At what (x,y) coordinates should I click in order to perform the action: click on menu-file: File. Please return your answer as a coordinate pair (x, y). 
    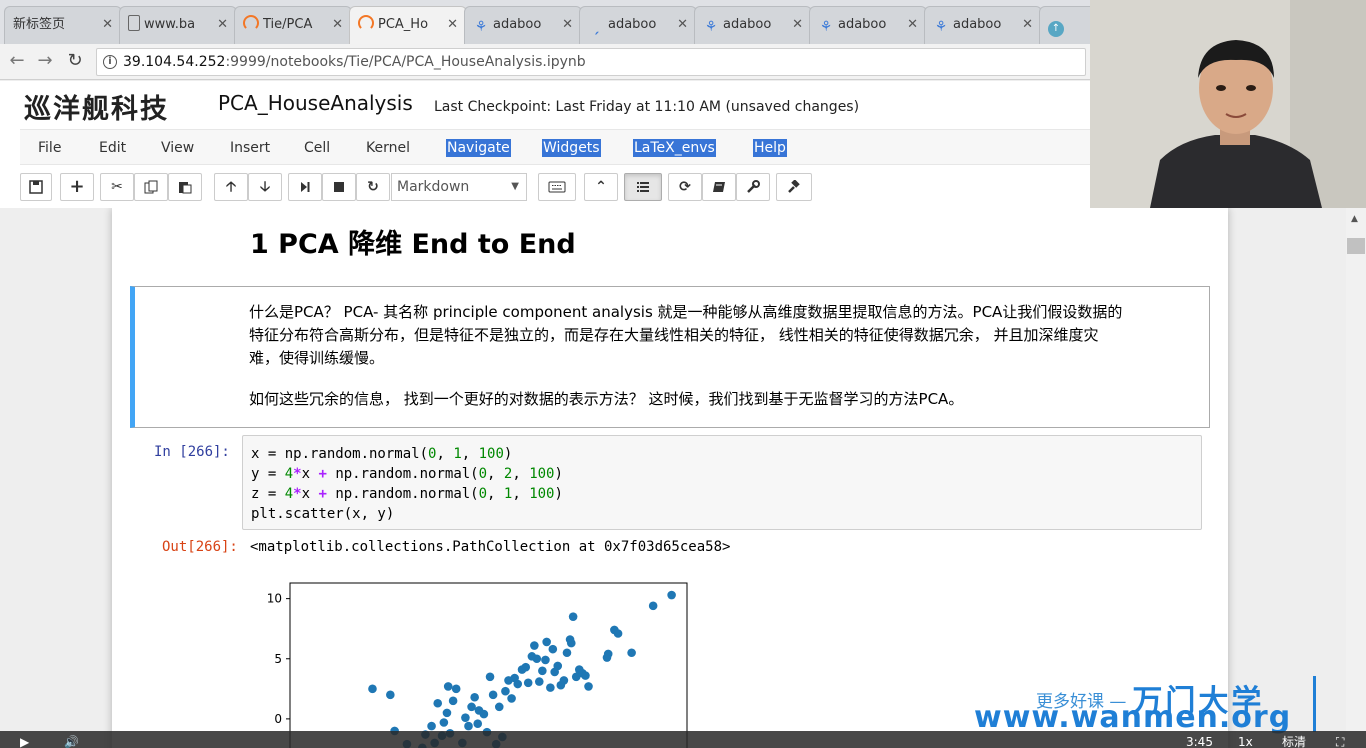
    Looking at the image, I should click on (49, 148).